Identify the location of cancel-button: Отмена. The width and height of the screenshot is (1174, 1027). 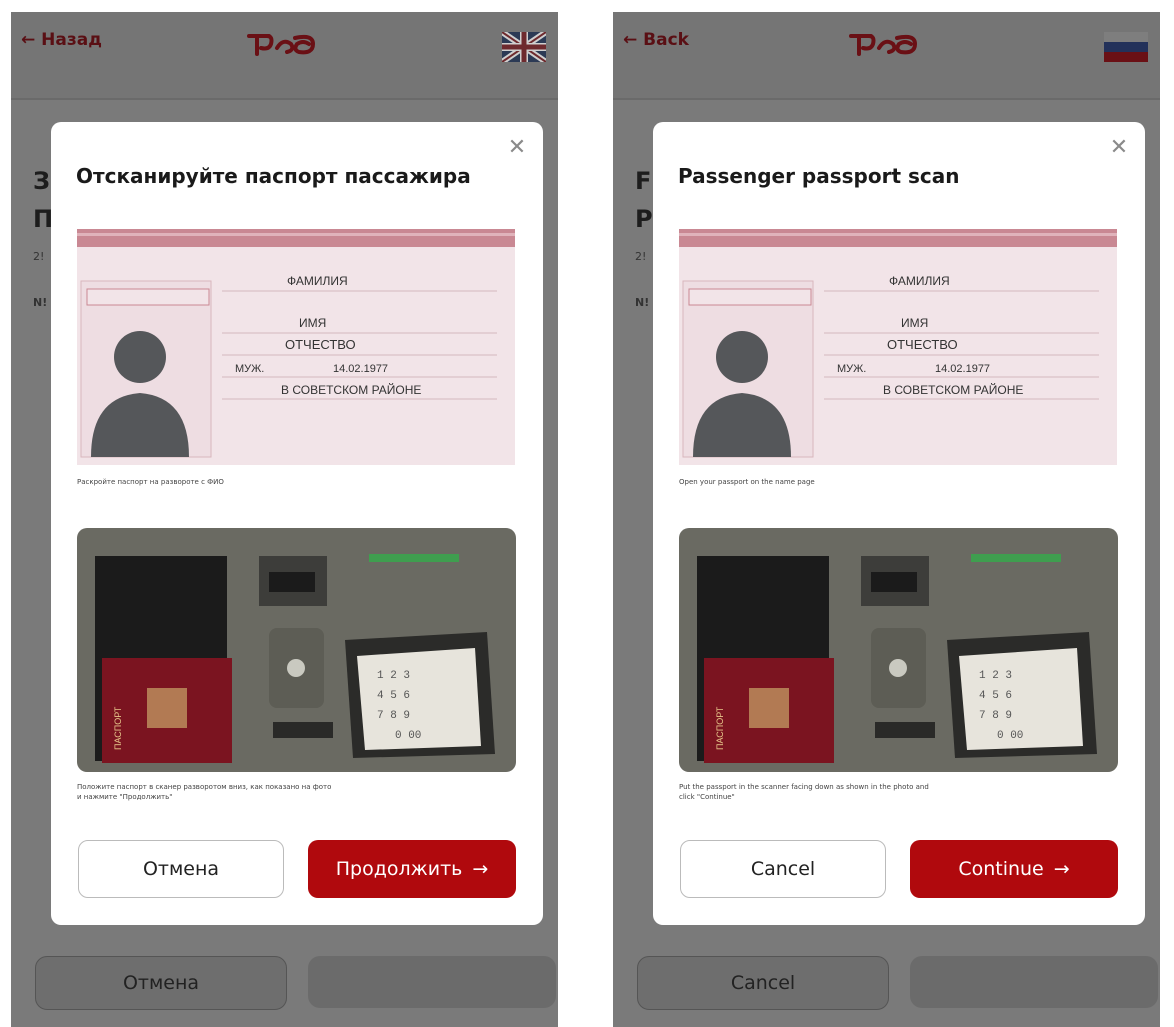
(181, 869).